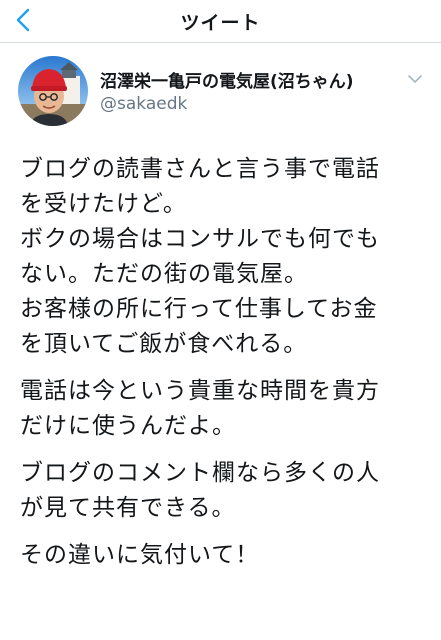 Image resolution: width=441 pixels, height=640 pixels. What do you see at coordinates (200, 391) in the screenshot?
I see `tweet-line: 電話は今という貴重な時間を貴方` at bounding box center [200, 391].